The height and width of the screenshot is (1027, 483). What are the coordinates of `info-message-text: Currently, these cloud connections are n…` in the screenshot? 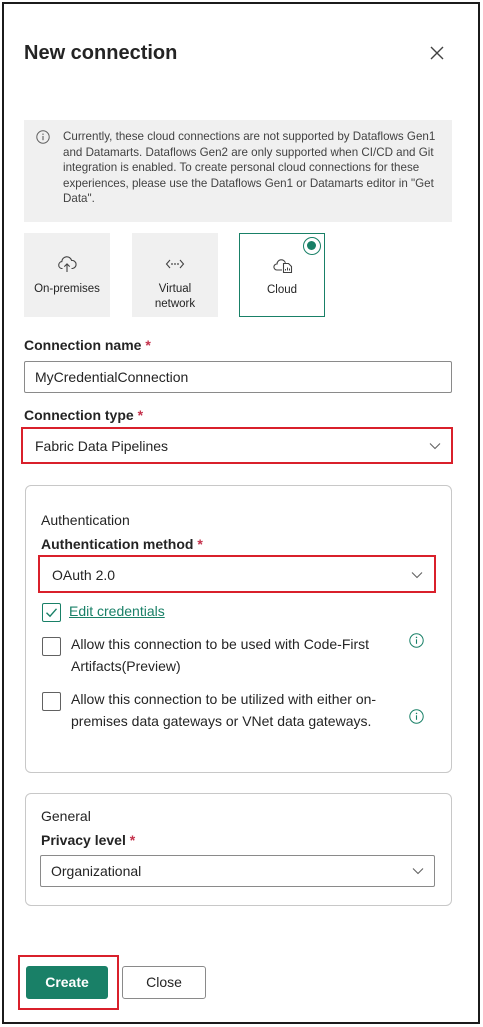 It's located at (249, 167).